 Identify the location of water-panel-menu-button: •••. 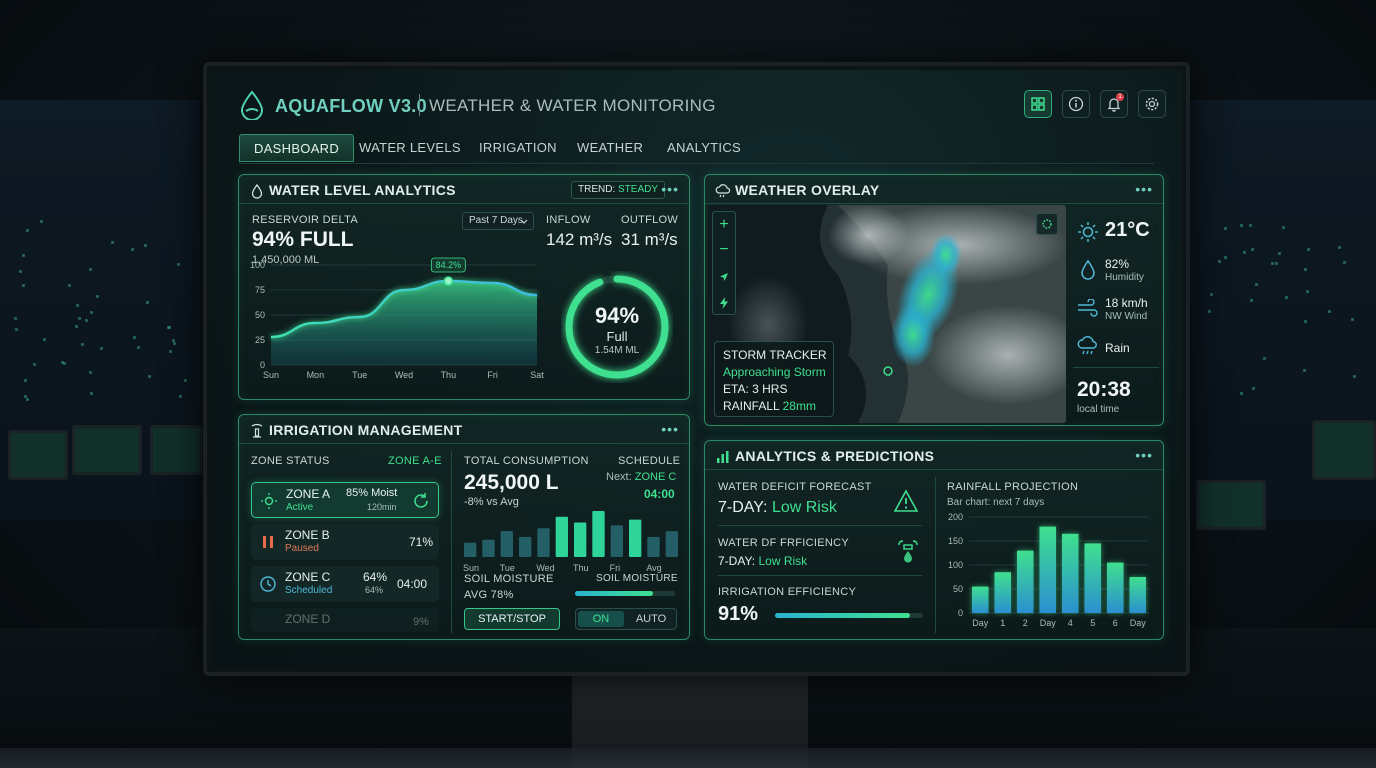
(670, 189).